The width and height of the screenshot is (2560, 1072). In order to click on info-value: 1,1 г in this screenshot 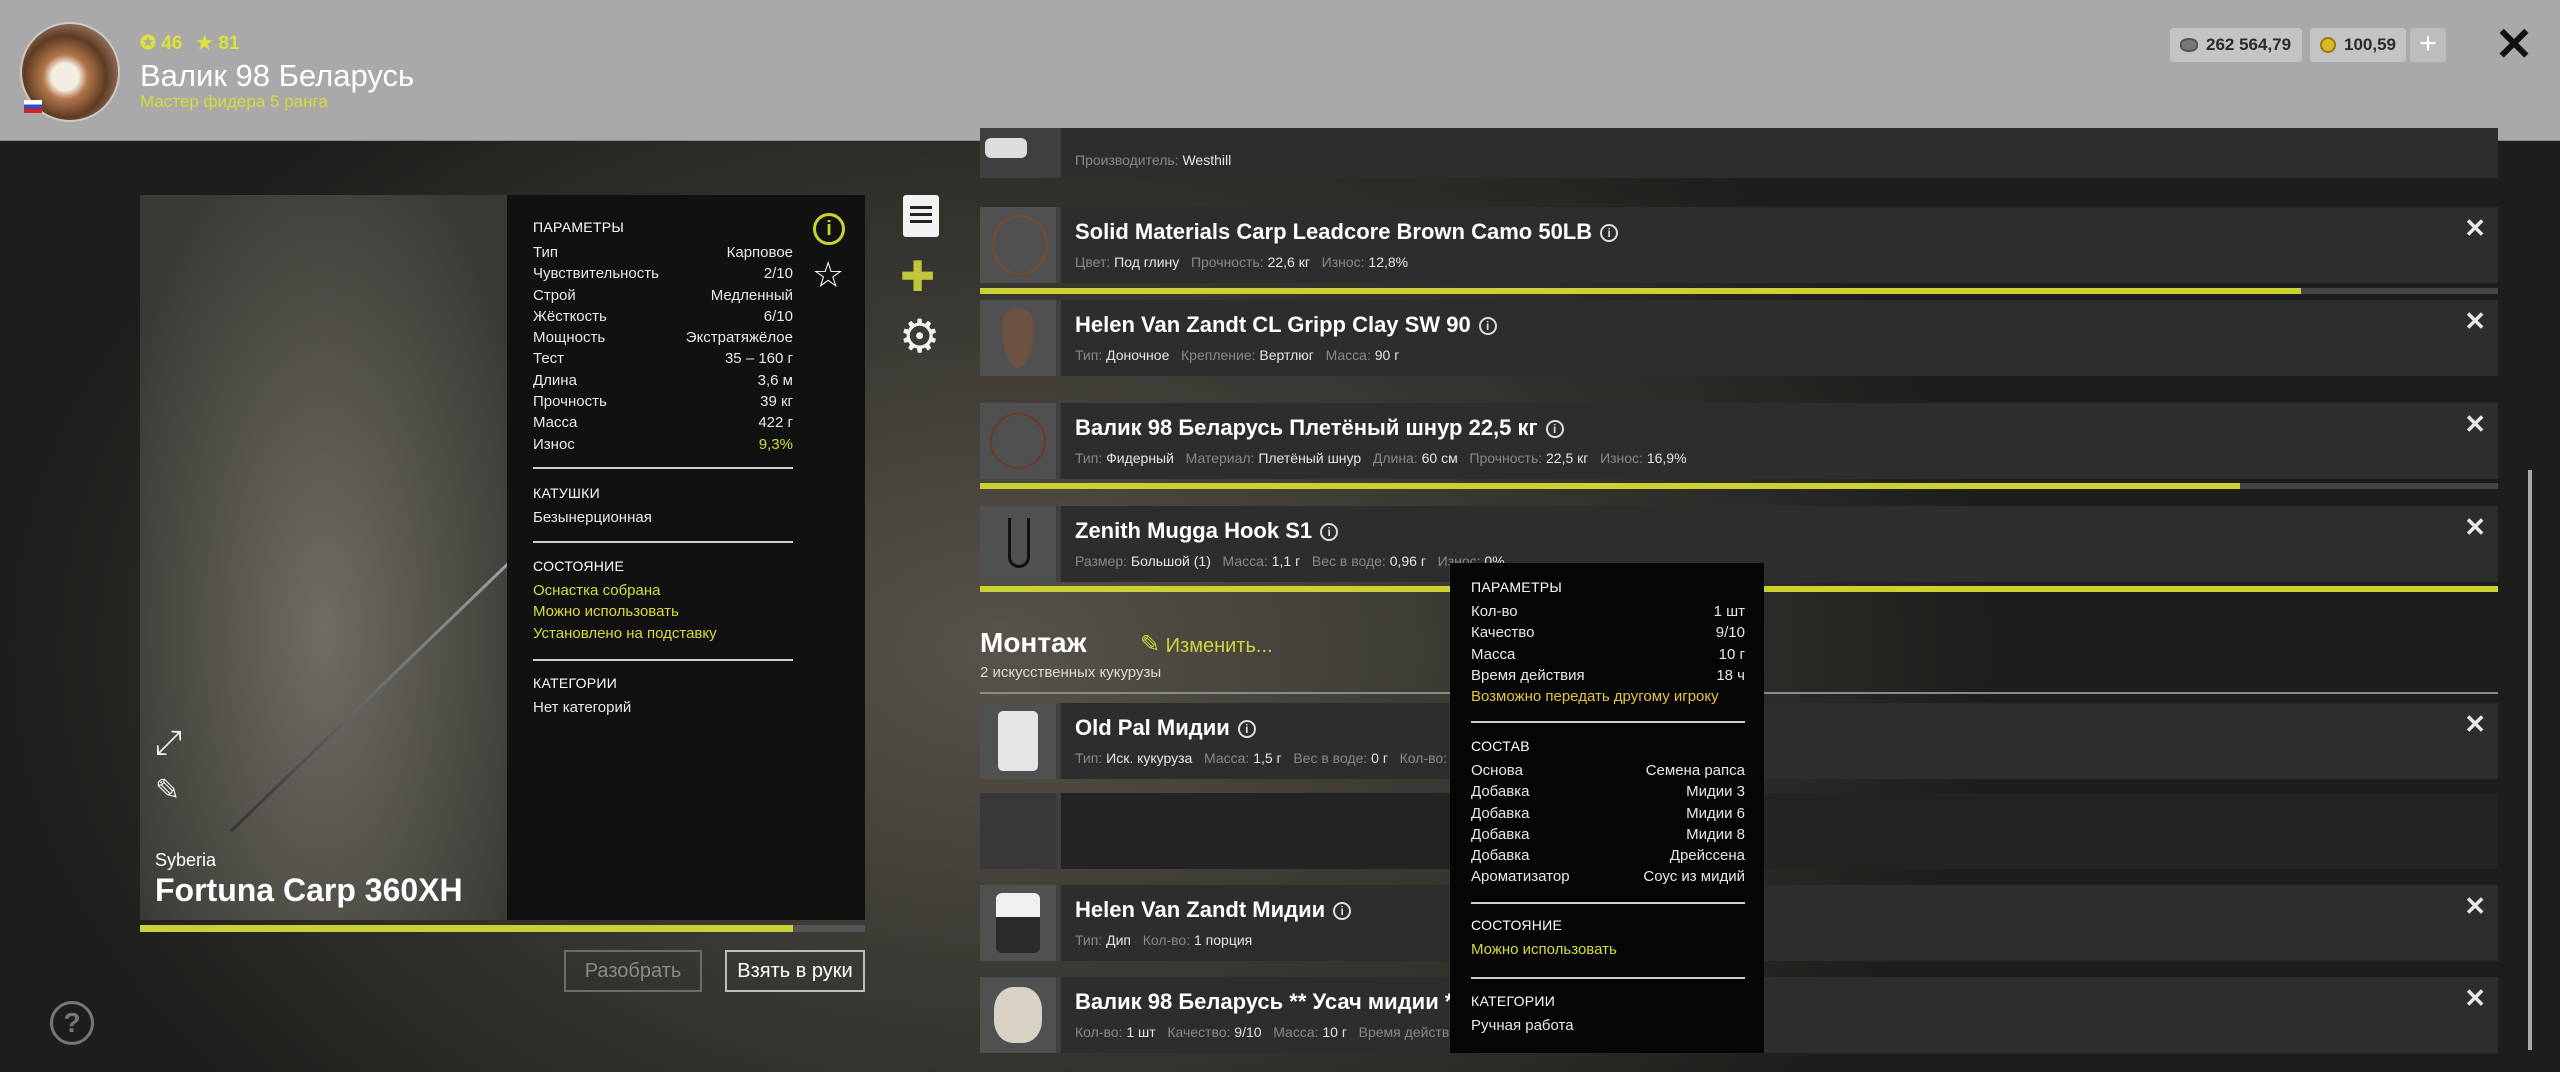, I will do `click(1286, 561)`.